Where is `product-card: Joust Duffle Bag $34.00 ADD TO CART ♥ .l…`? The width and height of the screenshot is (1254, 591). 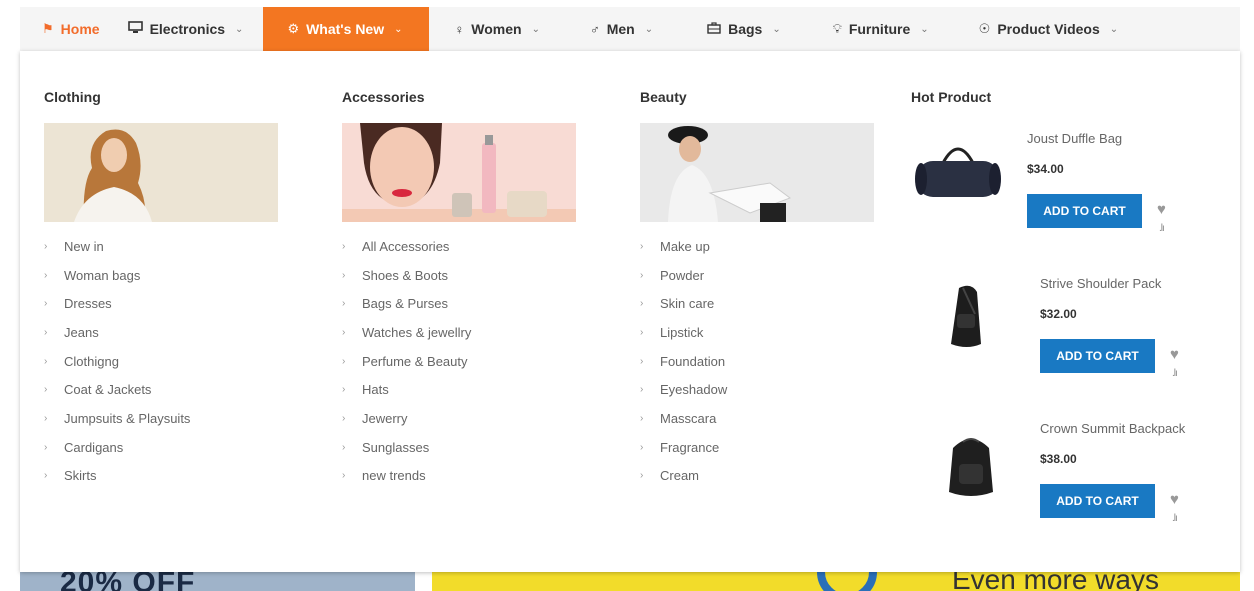
product-card: Joust Duffle Bag $34.00 ADD TO CART ♥ .l… is located at coordinates (1071, 179).